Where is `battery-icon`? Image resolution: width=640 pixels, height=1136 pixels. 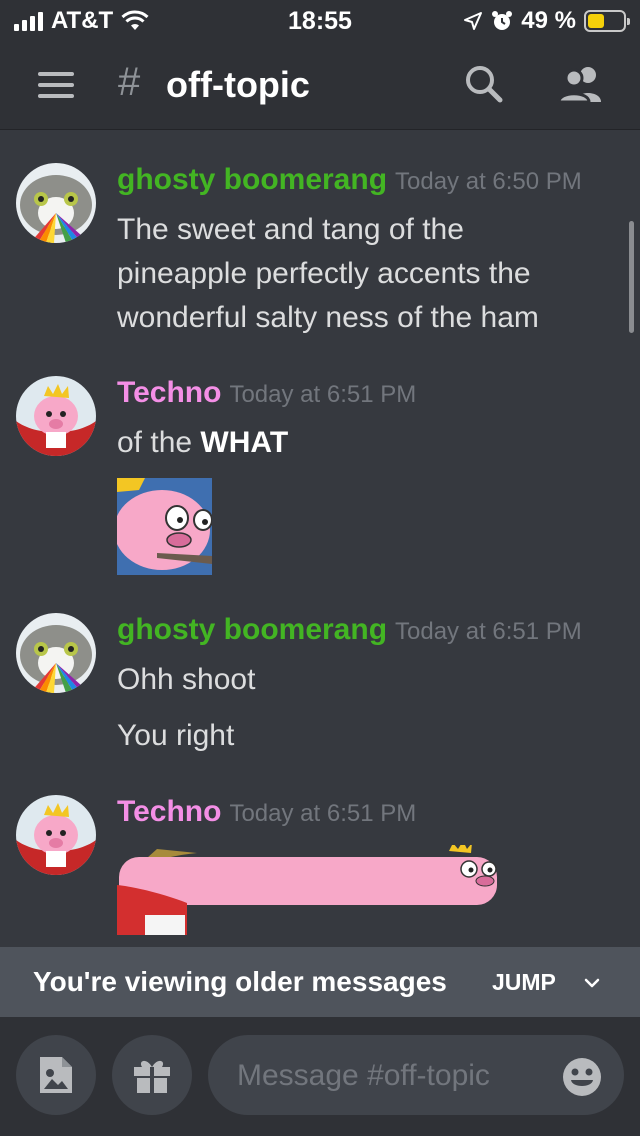 battery-icon is located at coordinates (607, 21).